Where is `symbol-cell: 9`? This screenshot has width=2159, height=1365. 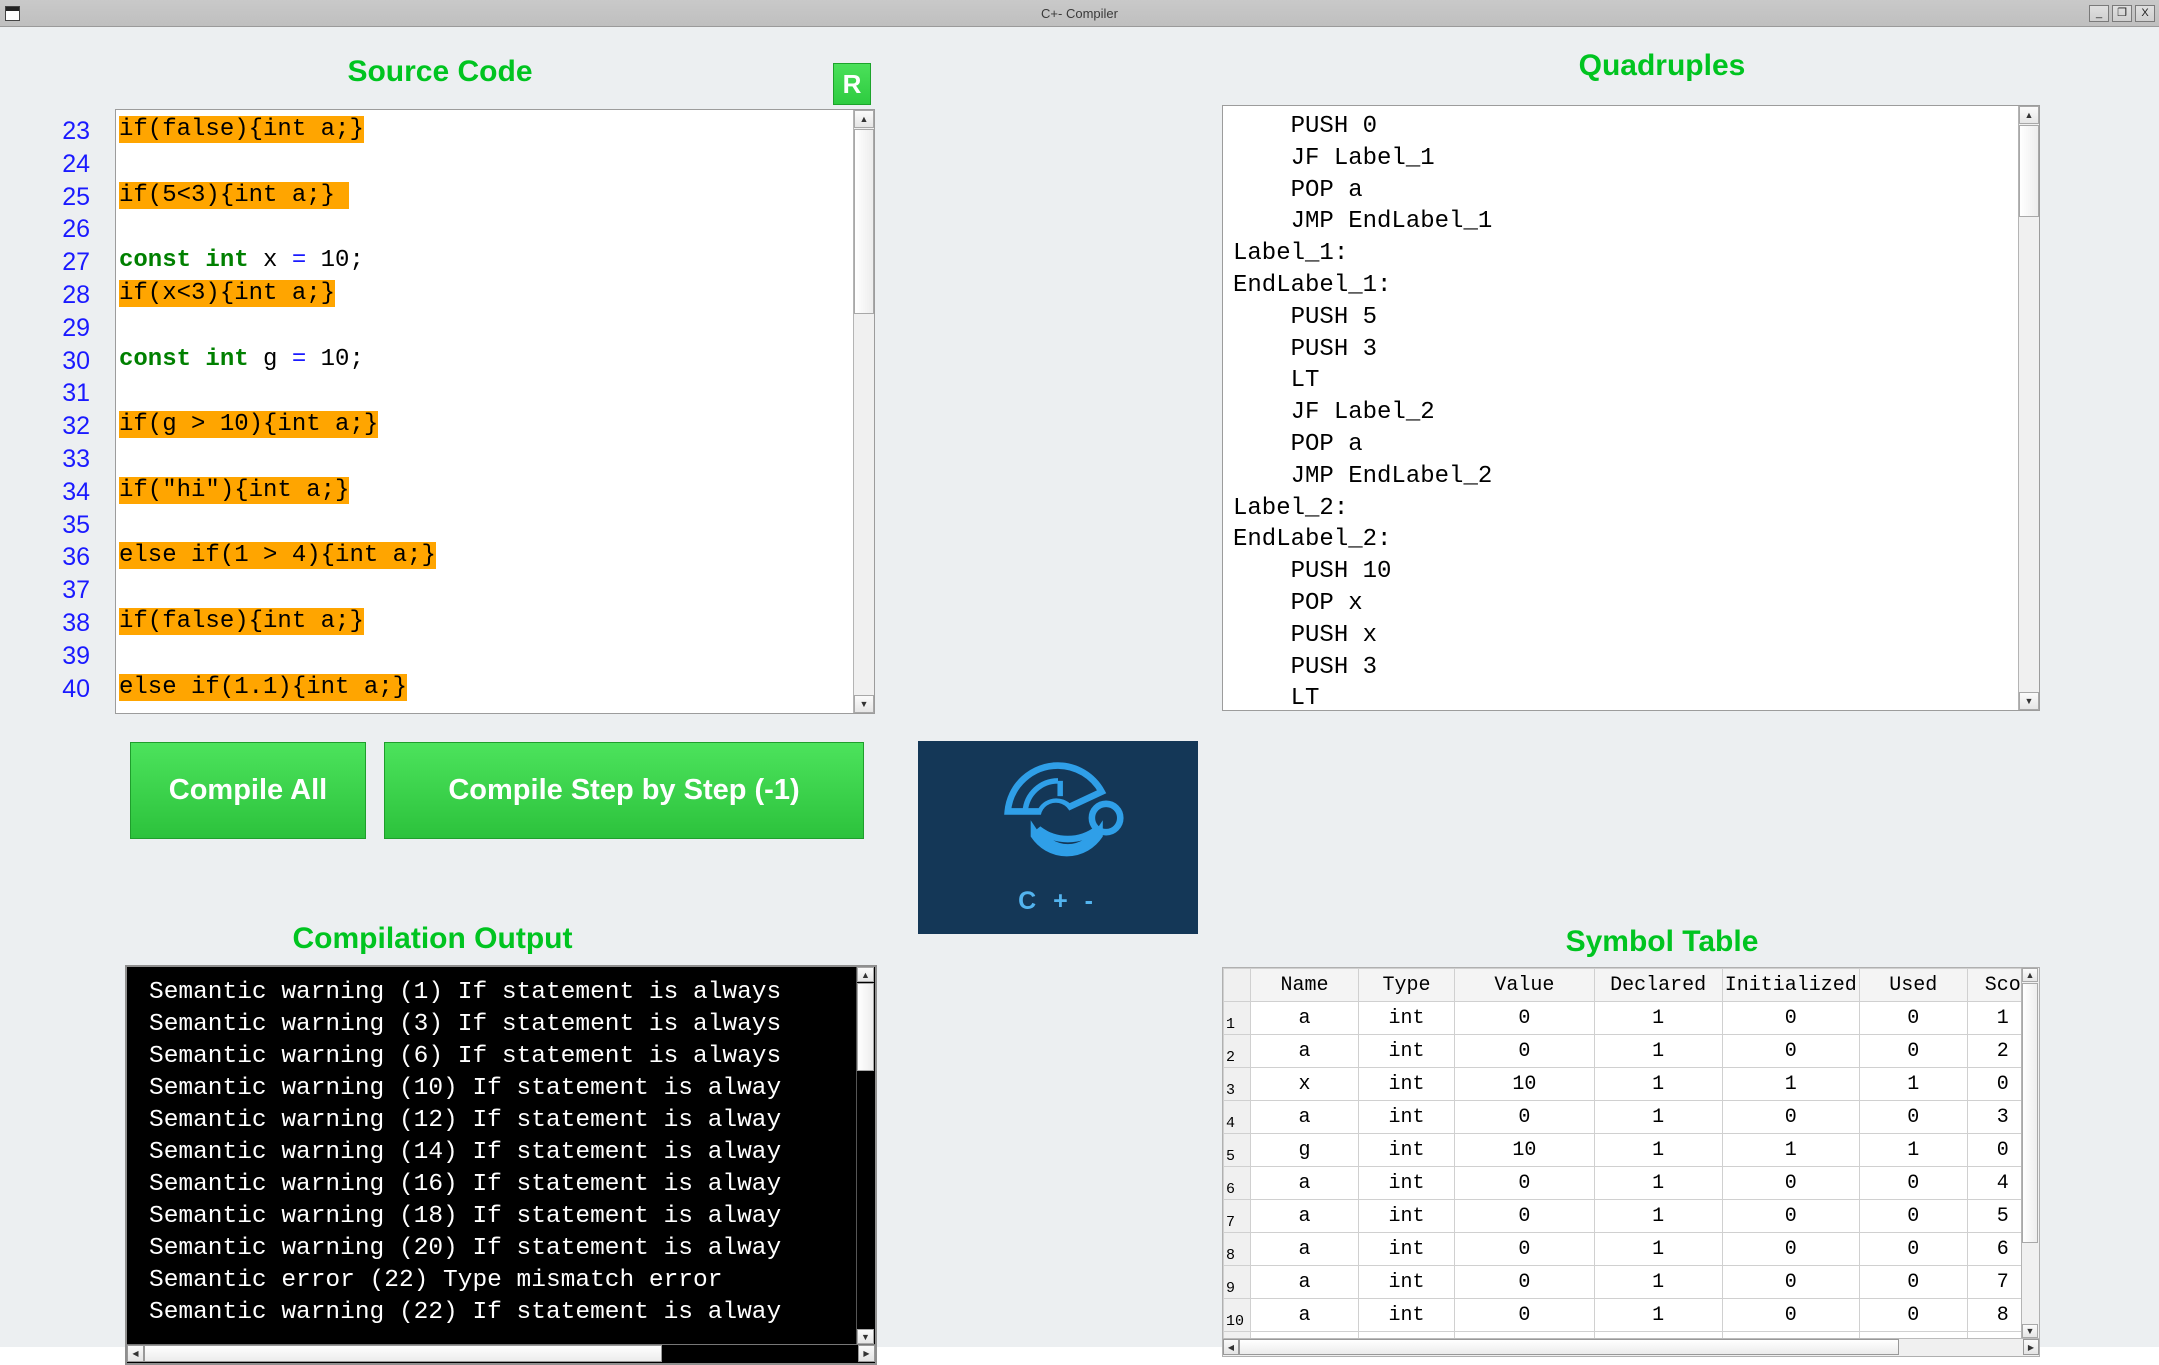
symbol-cell: 9 is located at coordinates (1237, 1282).